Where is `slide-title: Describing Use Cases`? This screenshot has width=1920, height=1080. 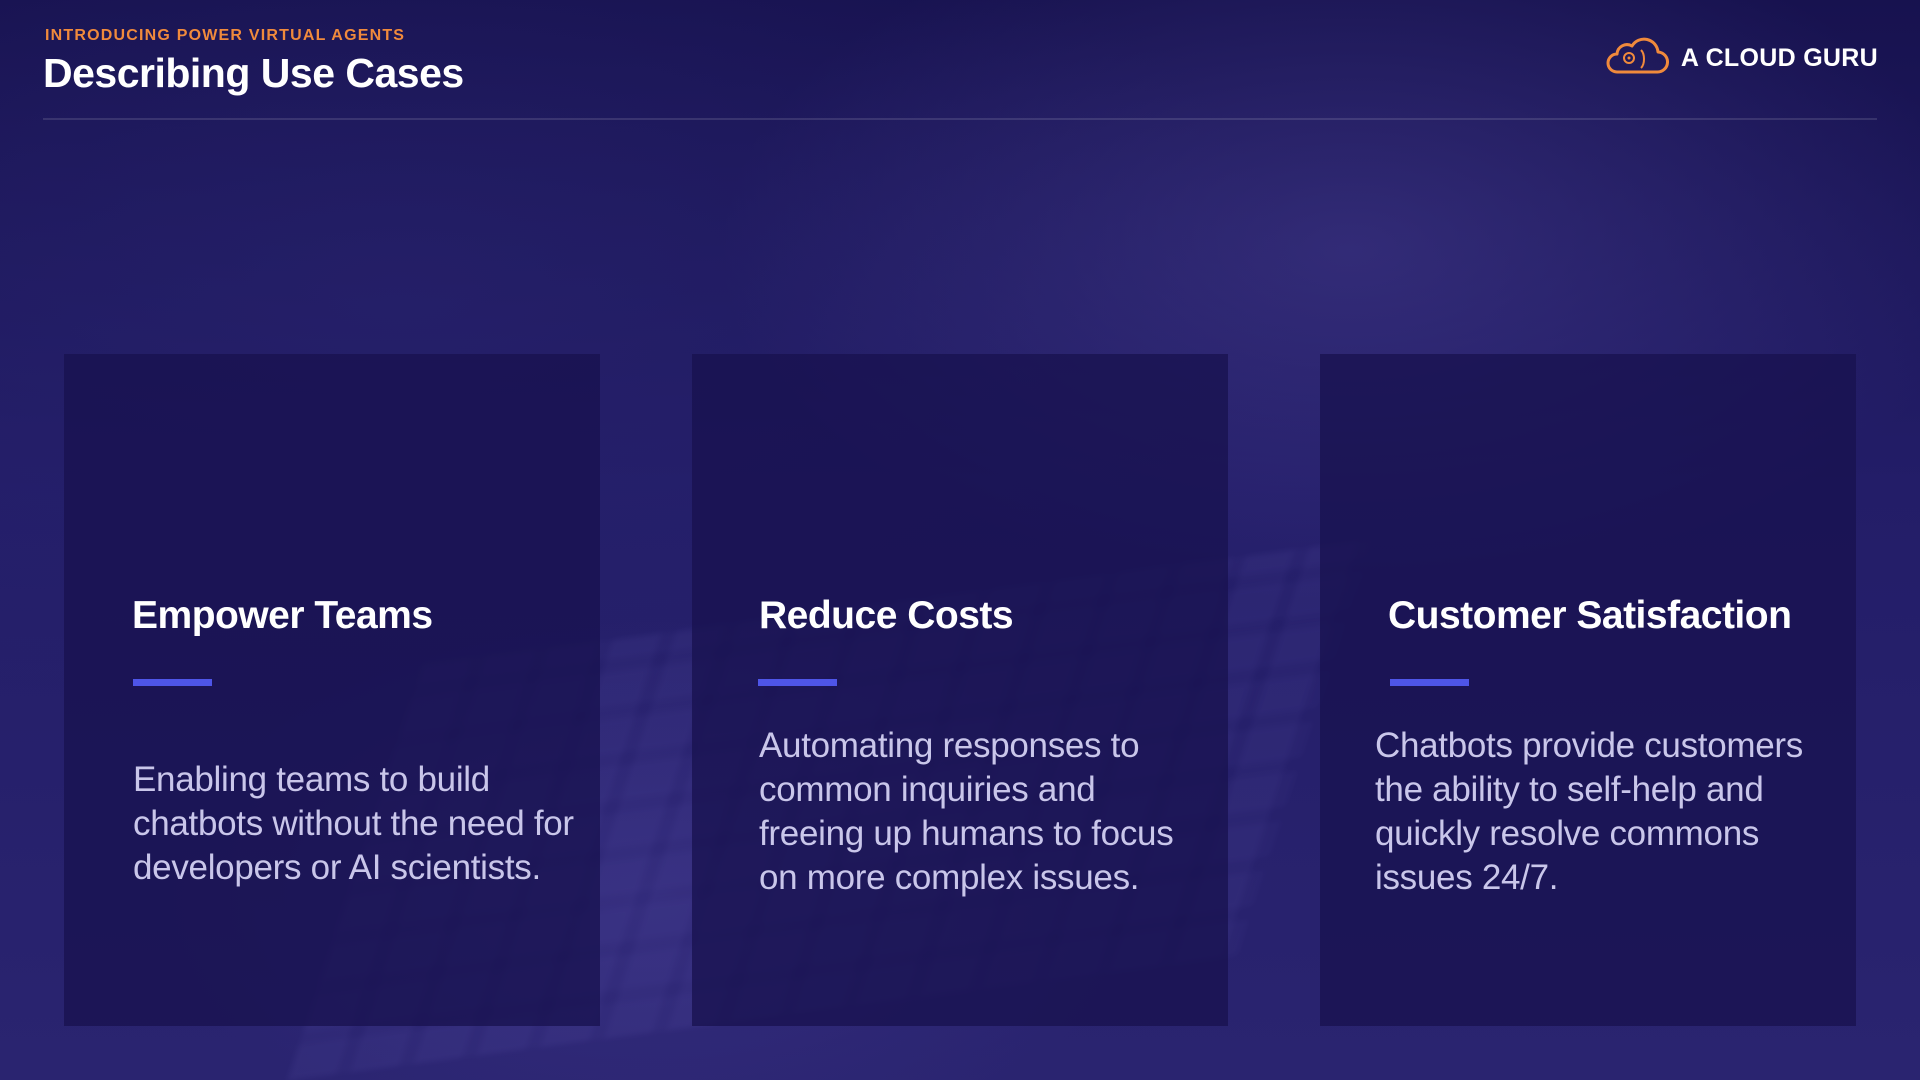 slide-title: Describing Use Cases is located at coordinates (253, 73).